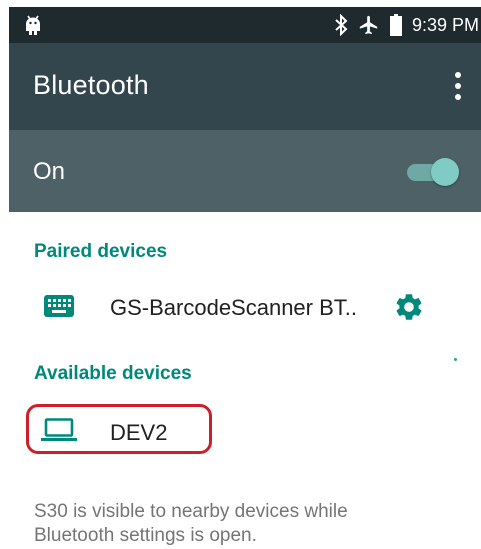 The width and height of the screenshot is (481, 549). I want to click on android-icon, so click(33, 27).